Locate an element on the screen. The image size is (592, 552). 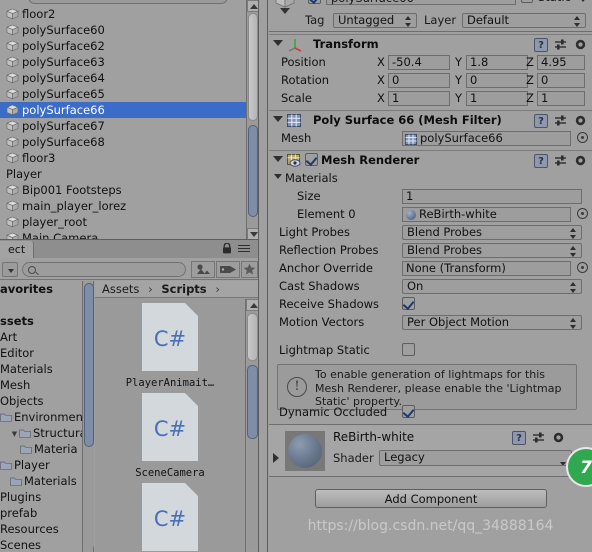
project-tree-scroll-thumb is located at coordinates (89, 365).